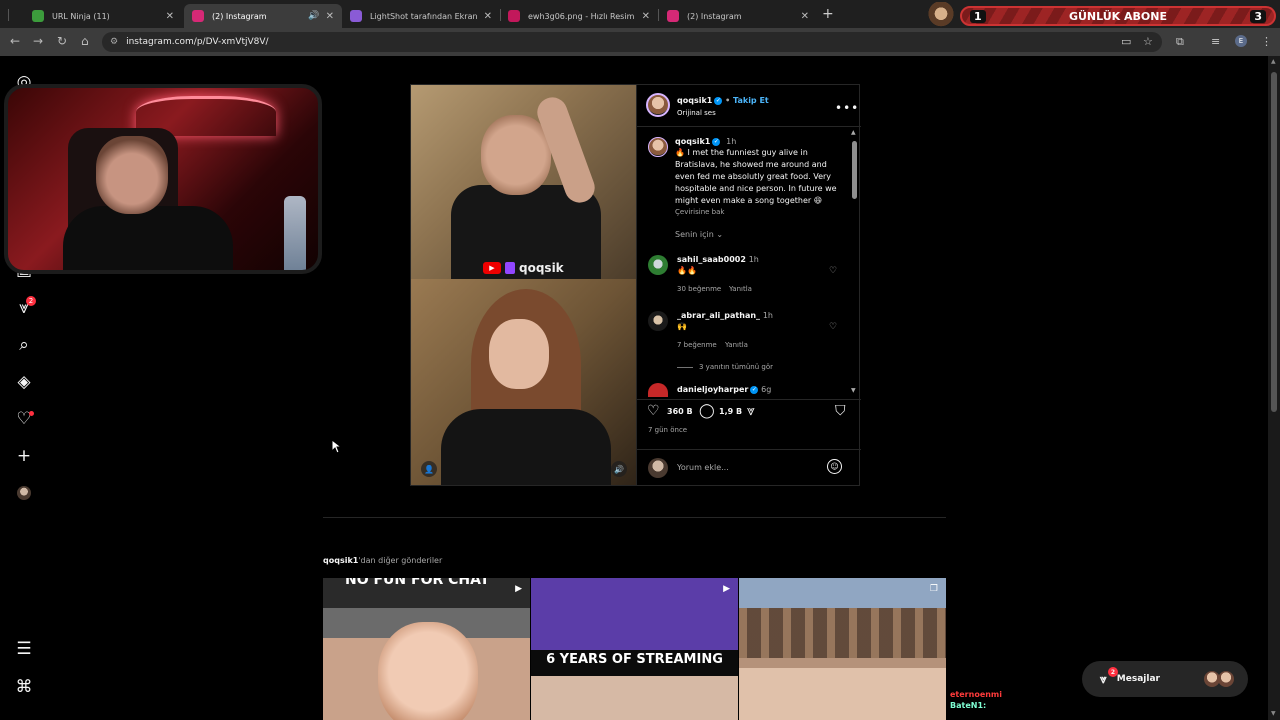  I want to click on save-bookmark-icon: ⛉, so click(840, 411).